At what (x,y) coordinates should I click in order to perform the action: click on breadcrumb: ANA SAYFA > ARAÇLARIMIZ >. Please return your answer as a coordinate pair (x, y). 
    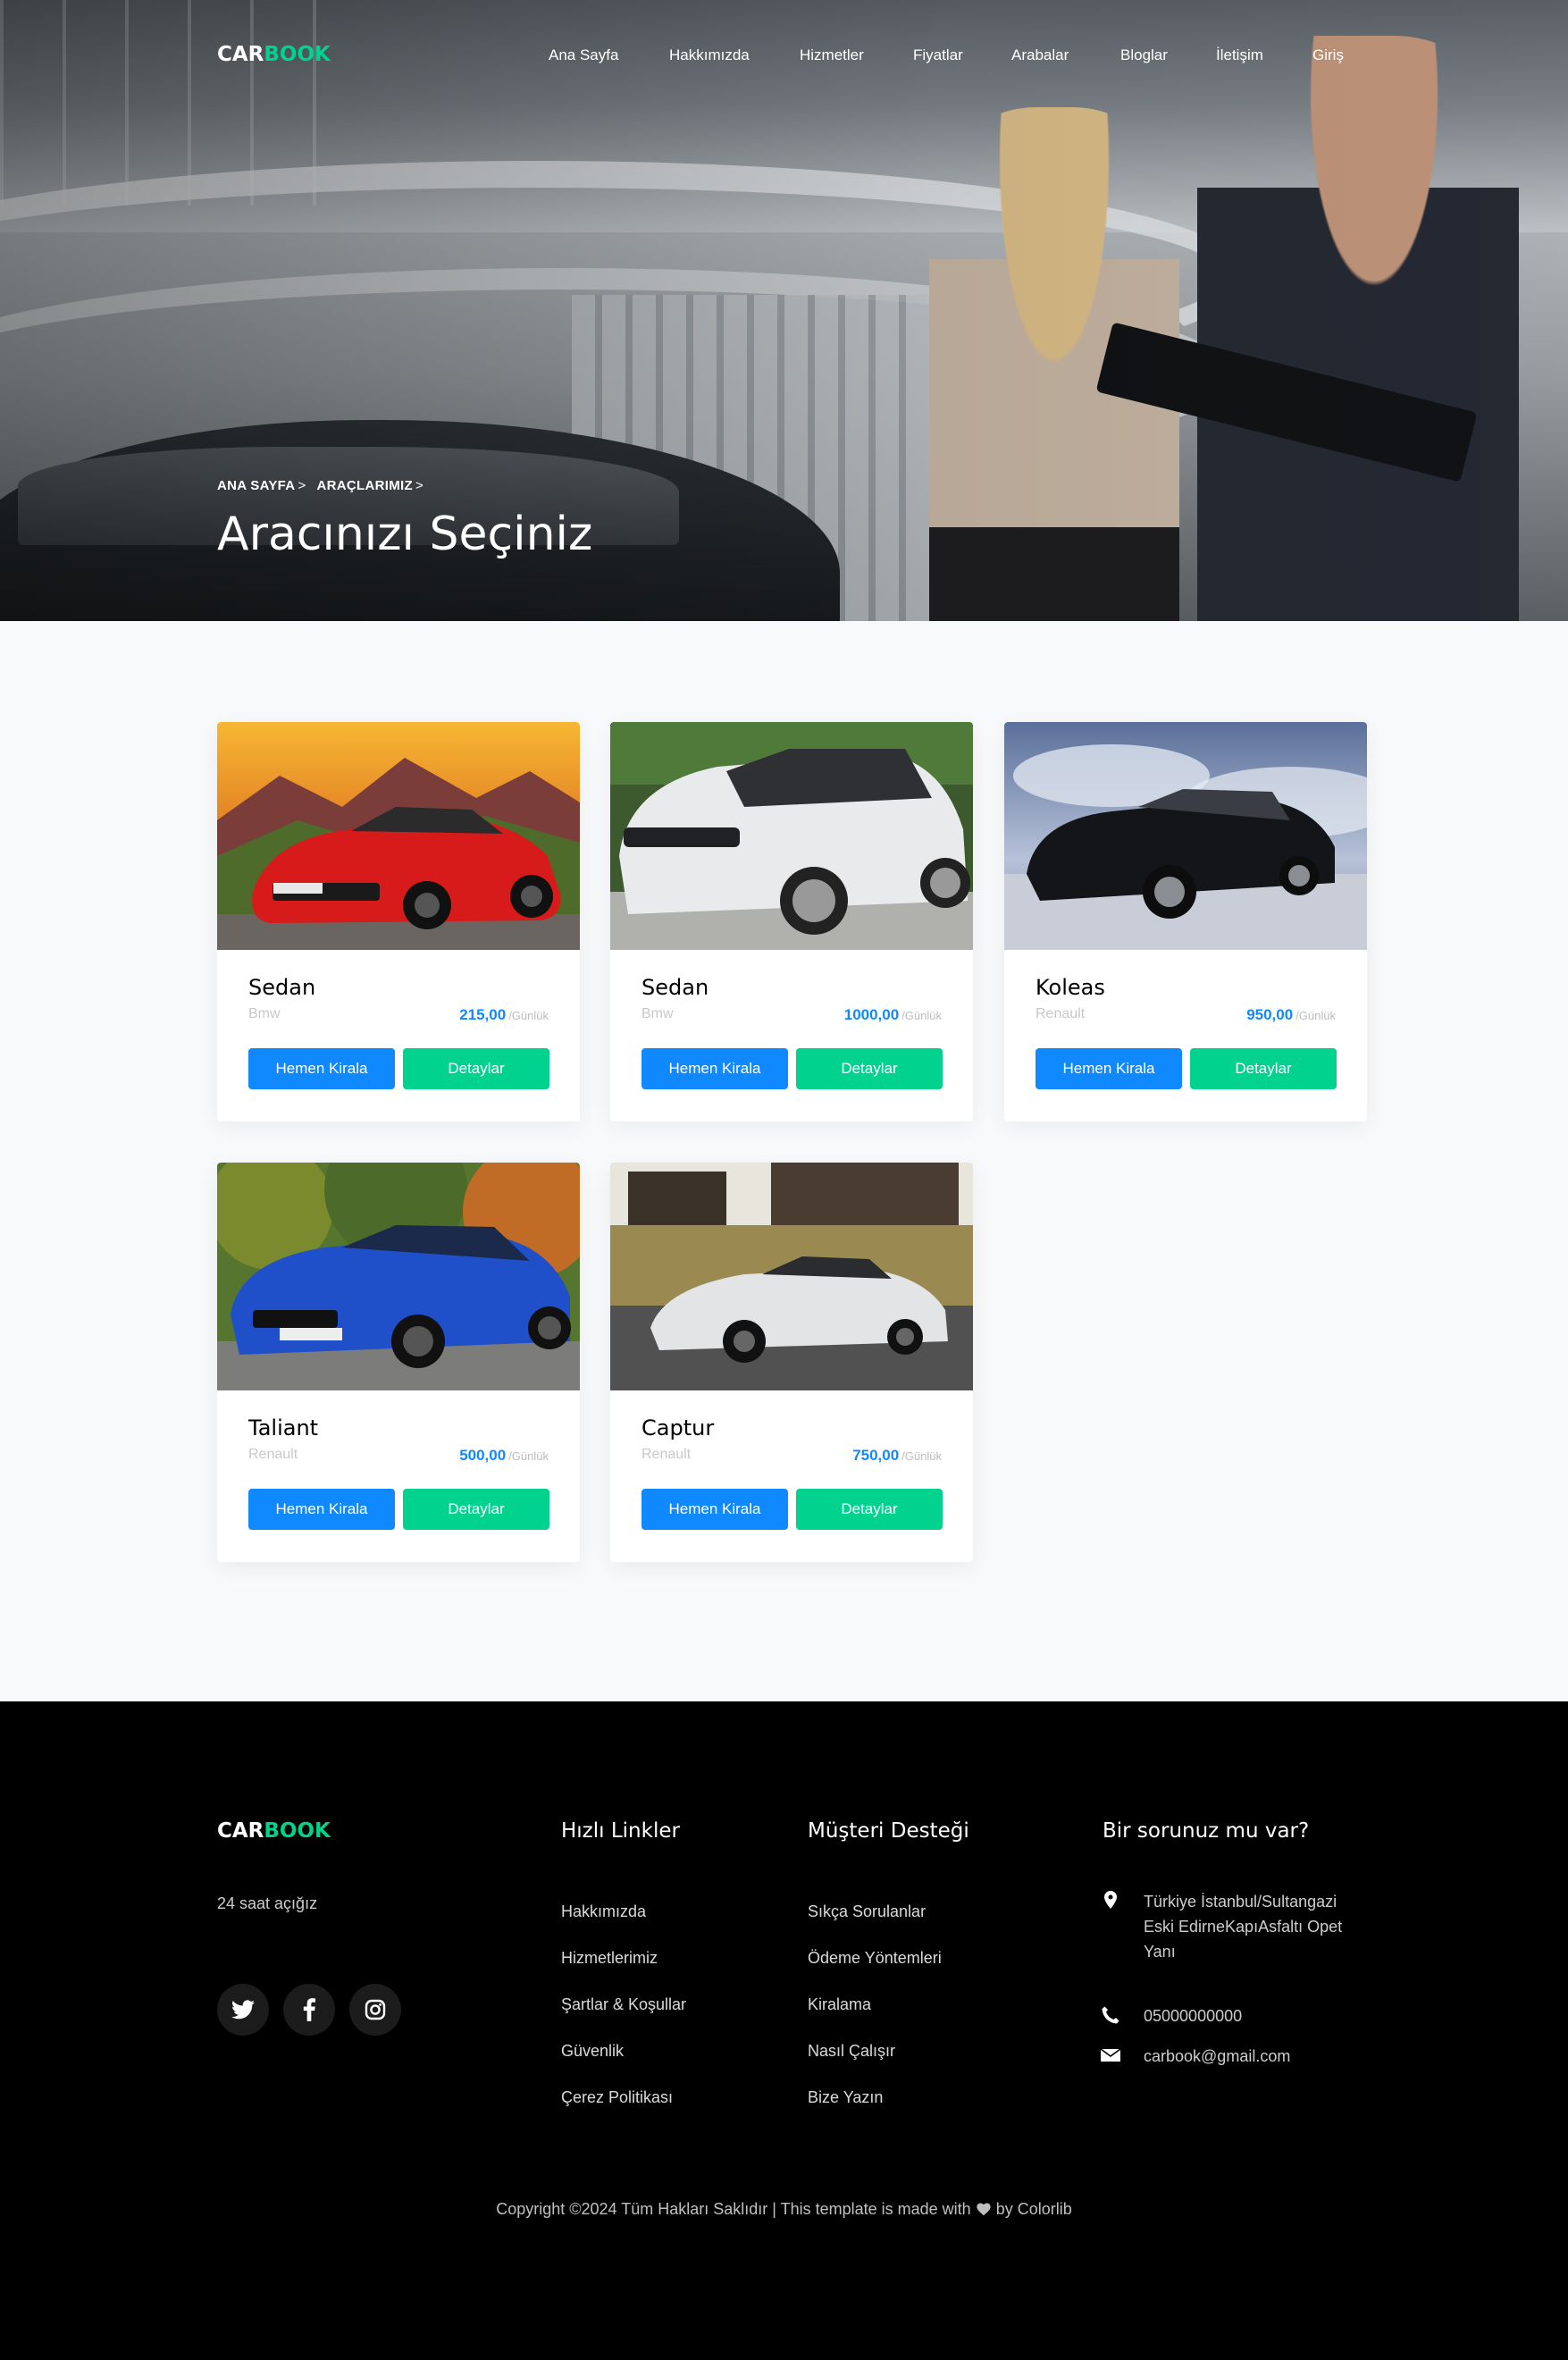
    Looking at the image, I should click on (325, 485).